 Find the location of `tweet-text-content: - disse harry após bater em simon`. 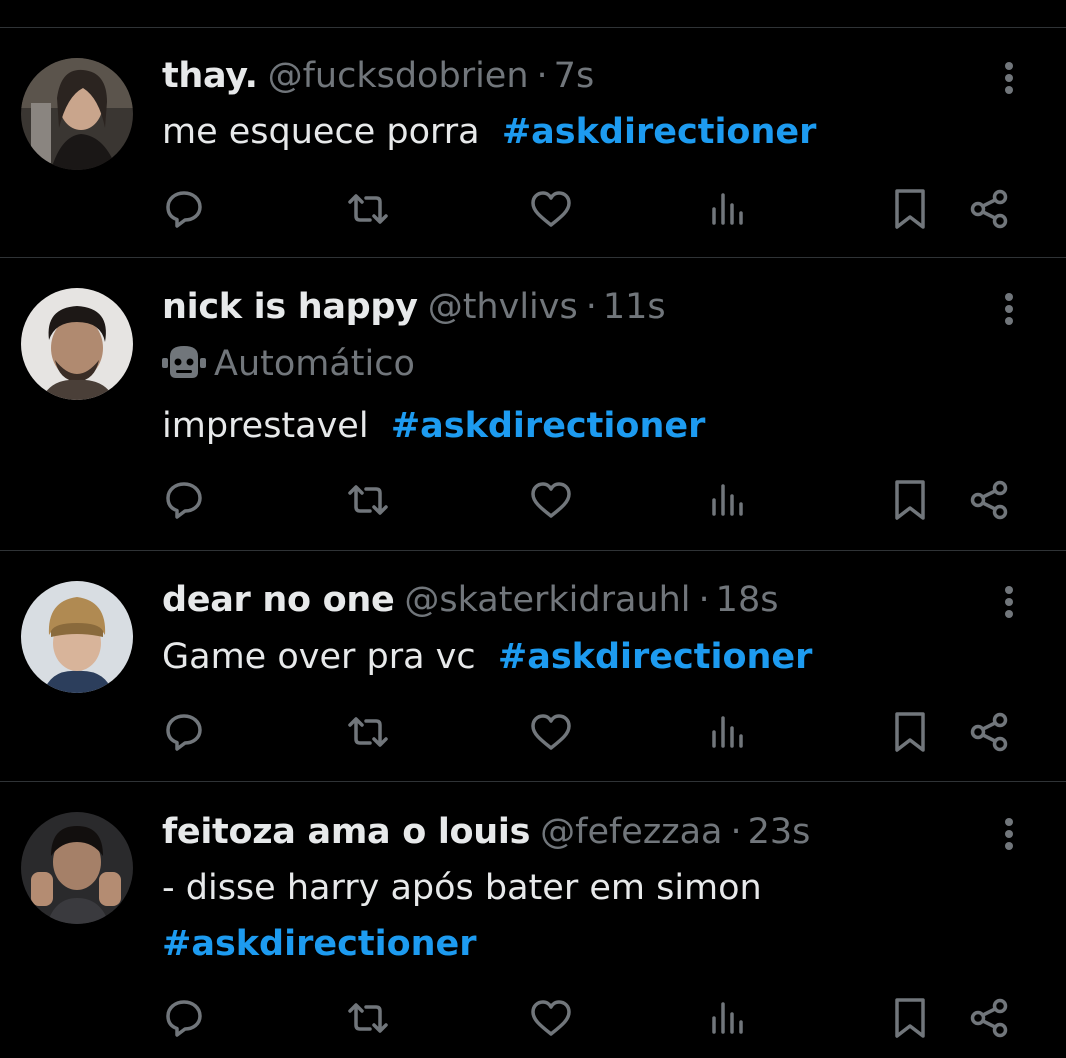

tweet-text-content: - disse harry após bater em simon is located at coordinates (462, 888).